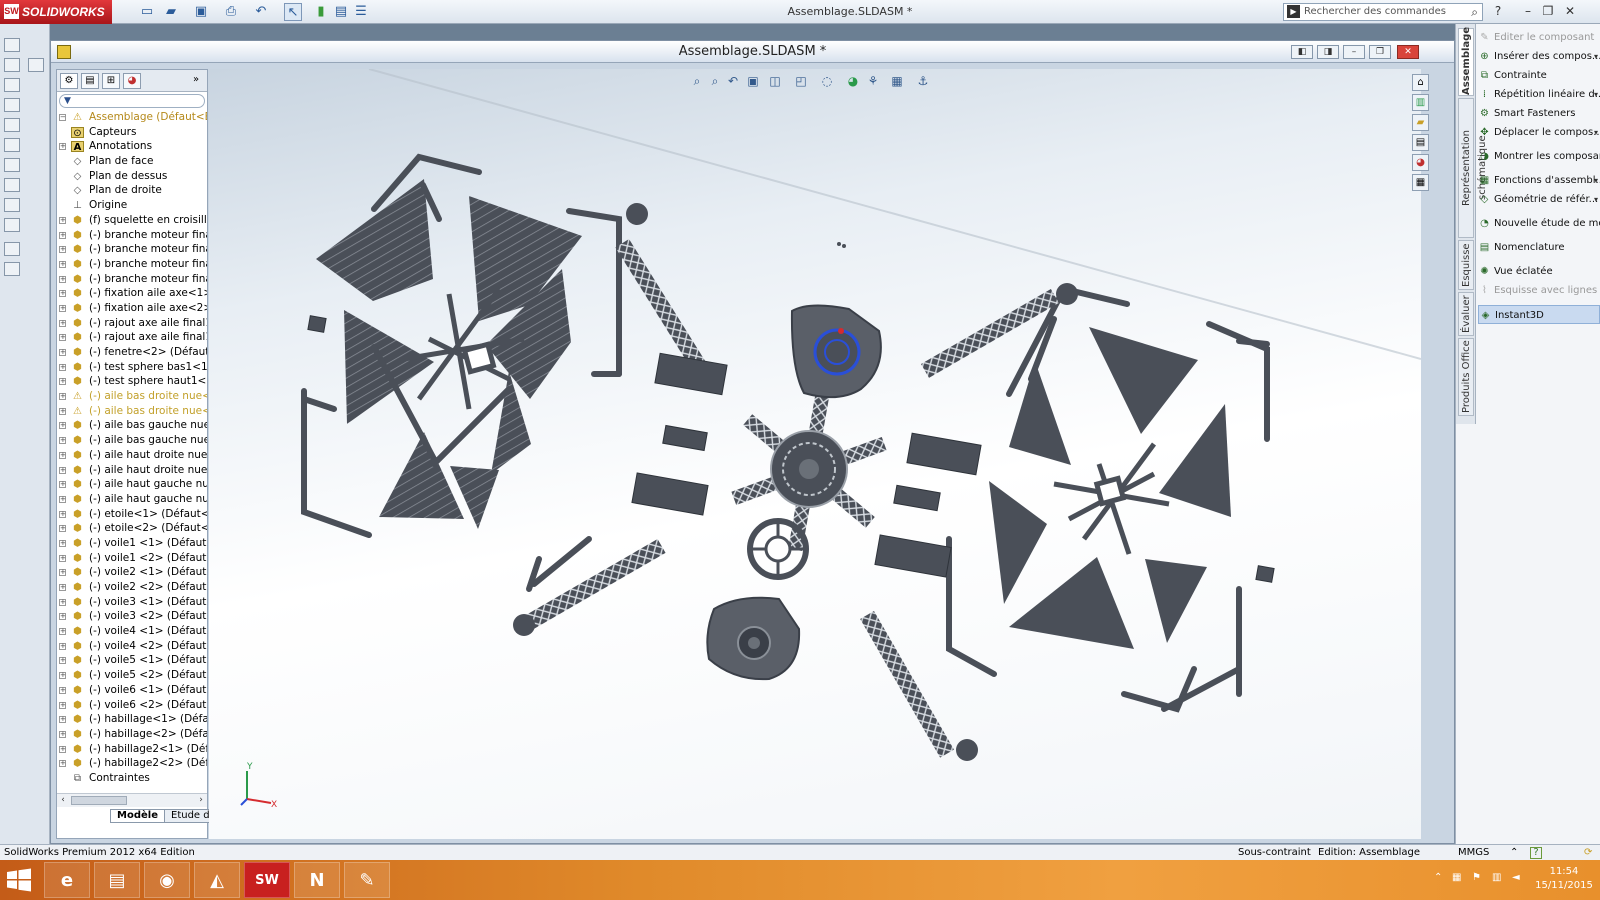 The height and width of the screenshot is (900, 1600). Describe the element at coordinates (341, 12) in the screenshot. I see `file-properties-icon: ▤` at that location.